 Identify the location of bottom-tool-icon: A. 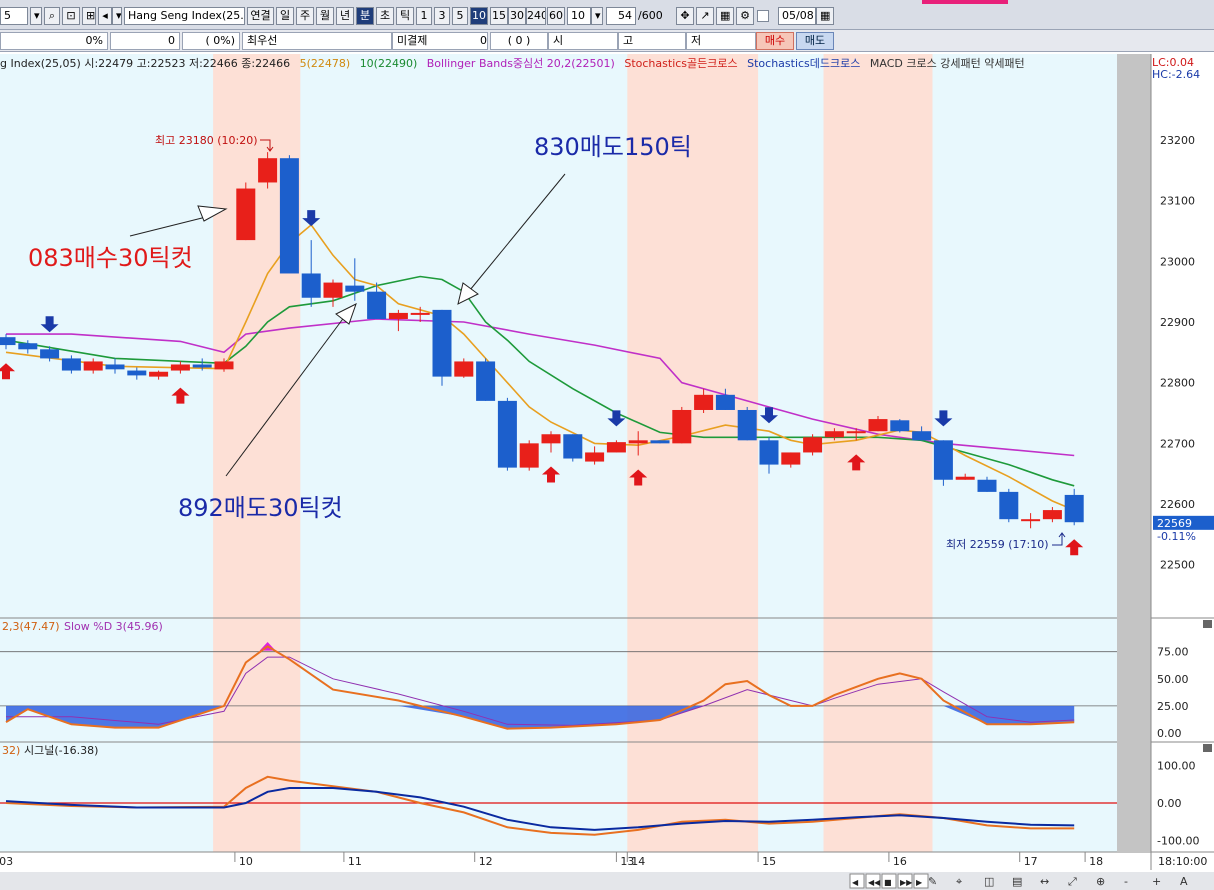
(1184, 881).